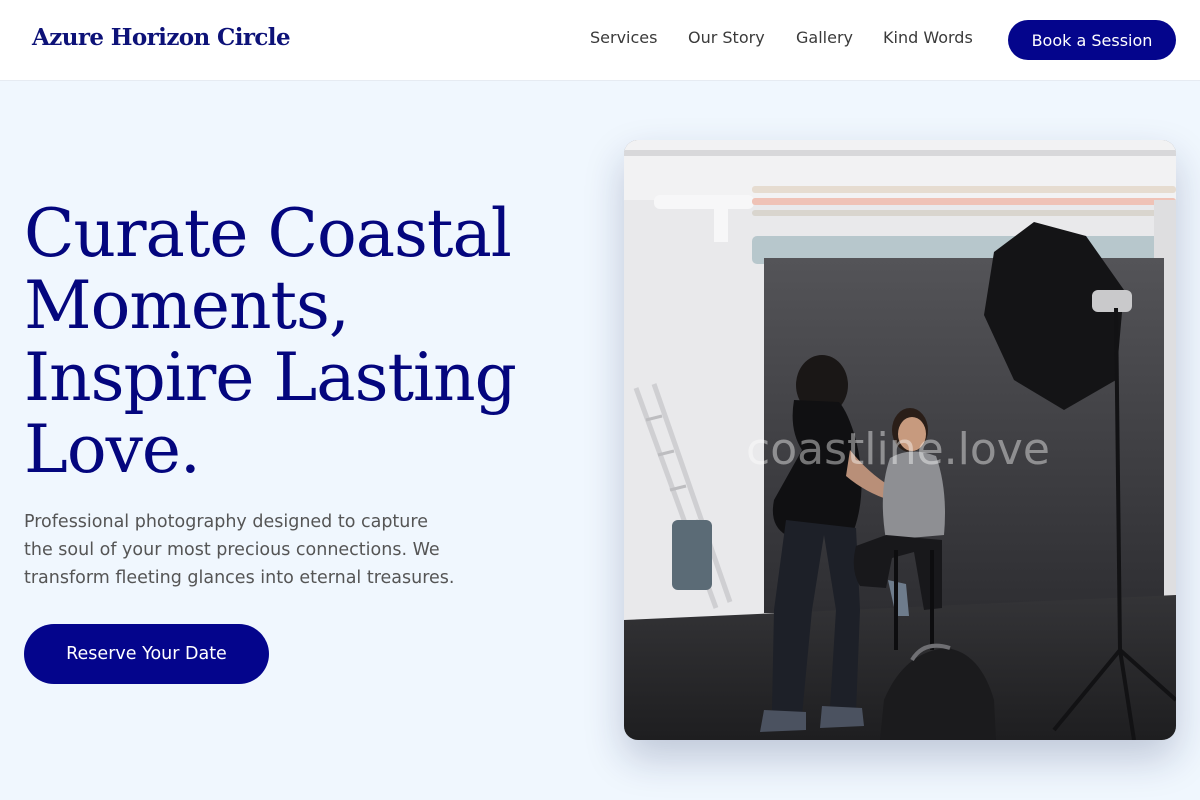  Describe the element at coordinates (928, 37) in the screenshot. I see `nav-link-kind-words: Kind Words` at that location.